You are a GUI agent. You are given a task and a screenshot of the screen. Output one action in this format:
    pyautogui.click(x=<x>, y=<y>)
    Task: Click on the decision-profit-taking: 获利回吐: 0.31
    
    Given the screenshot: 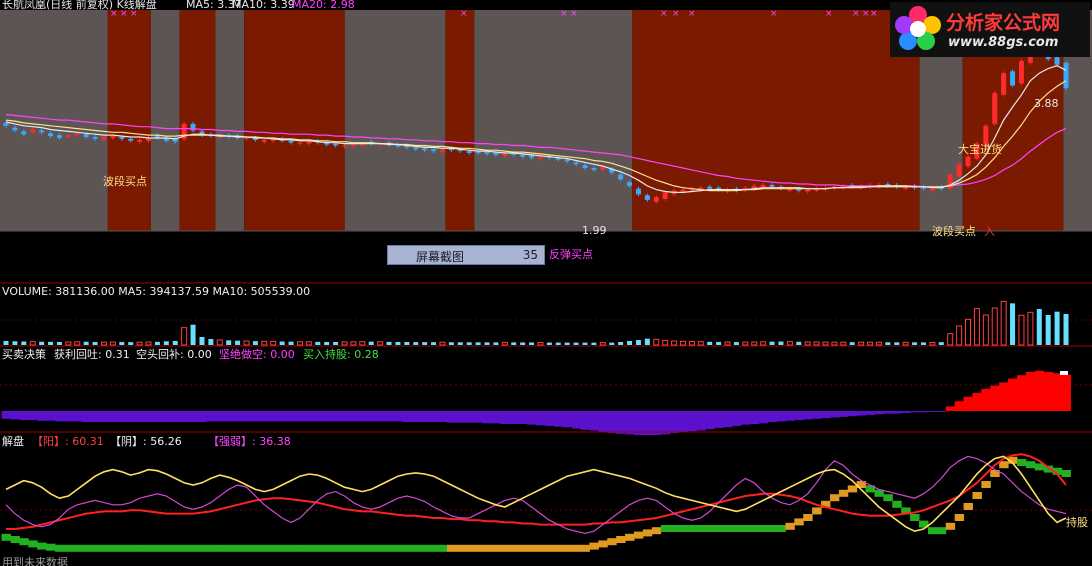 What is the action you would take?
    pyautogui.click(x=92, y=354)
    